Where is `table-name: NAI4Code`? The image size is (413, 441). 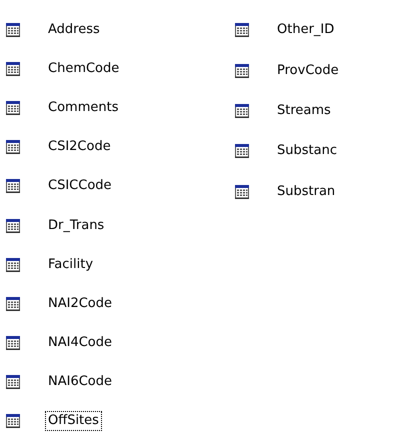
table-name: NAI4Code is located at coordinates (80, 343).